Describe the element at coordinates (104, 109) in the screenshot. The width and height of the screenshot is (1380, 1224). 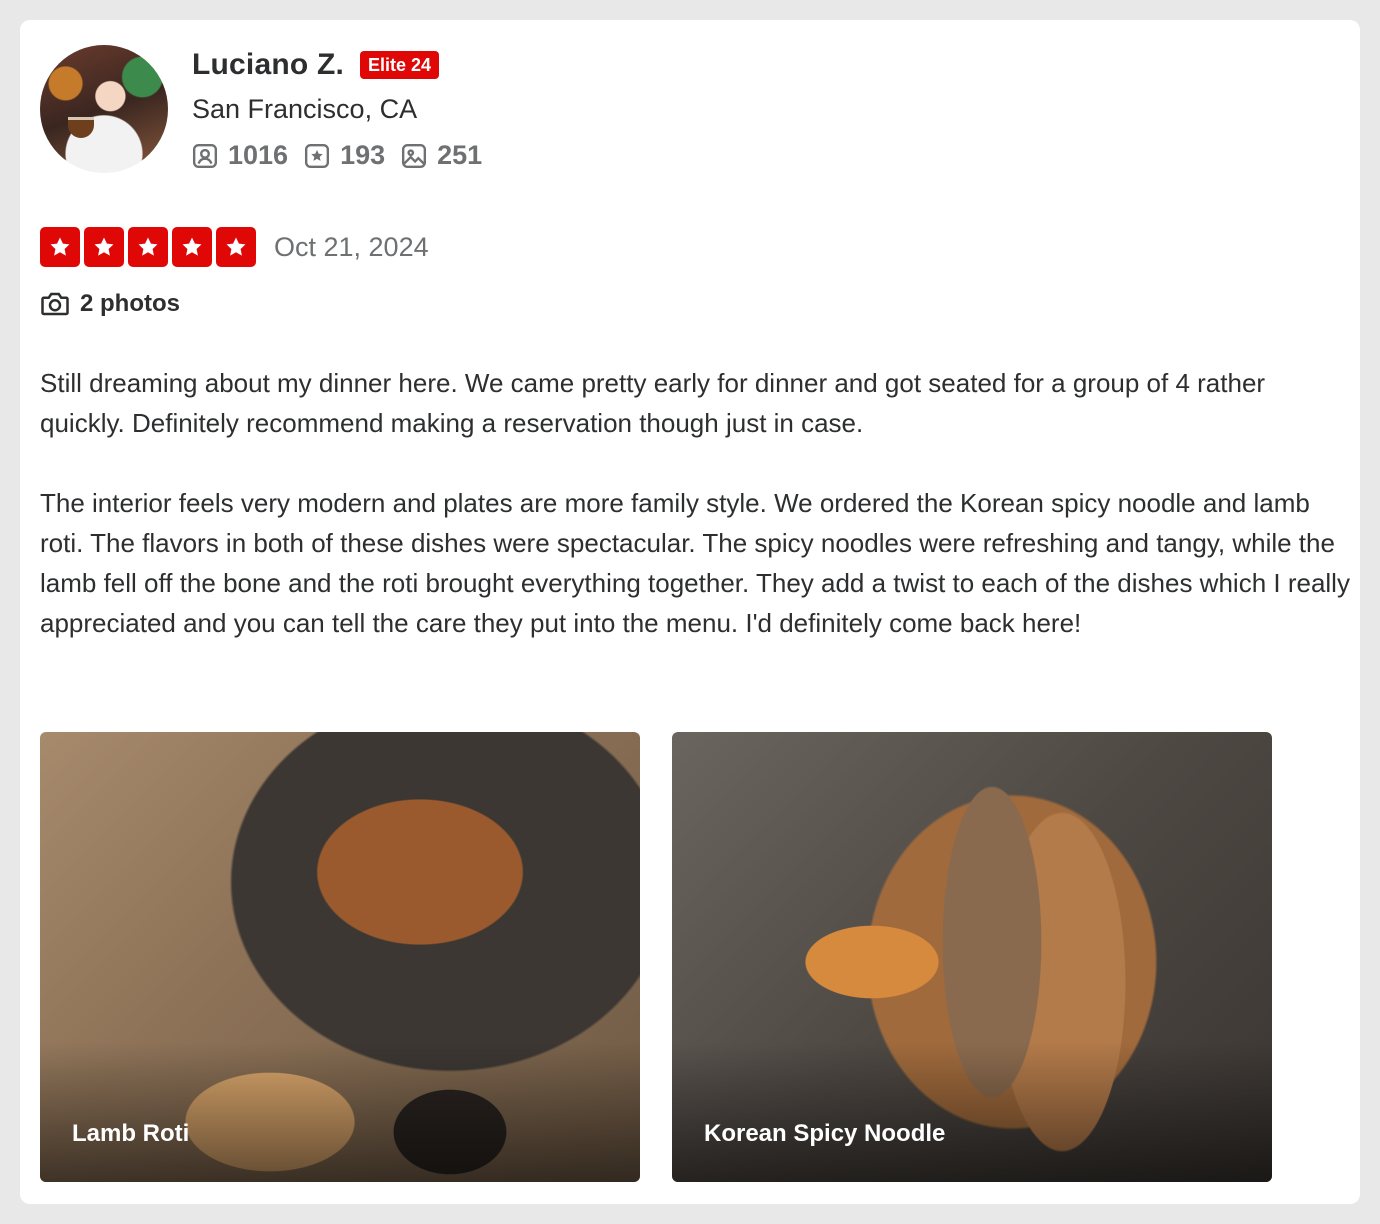
I see `reviewer-avatar` at that location.